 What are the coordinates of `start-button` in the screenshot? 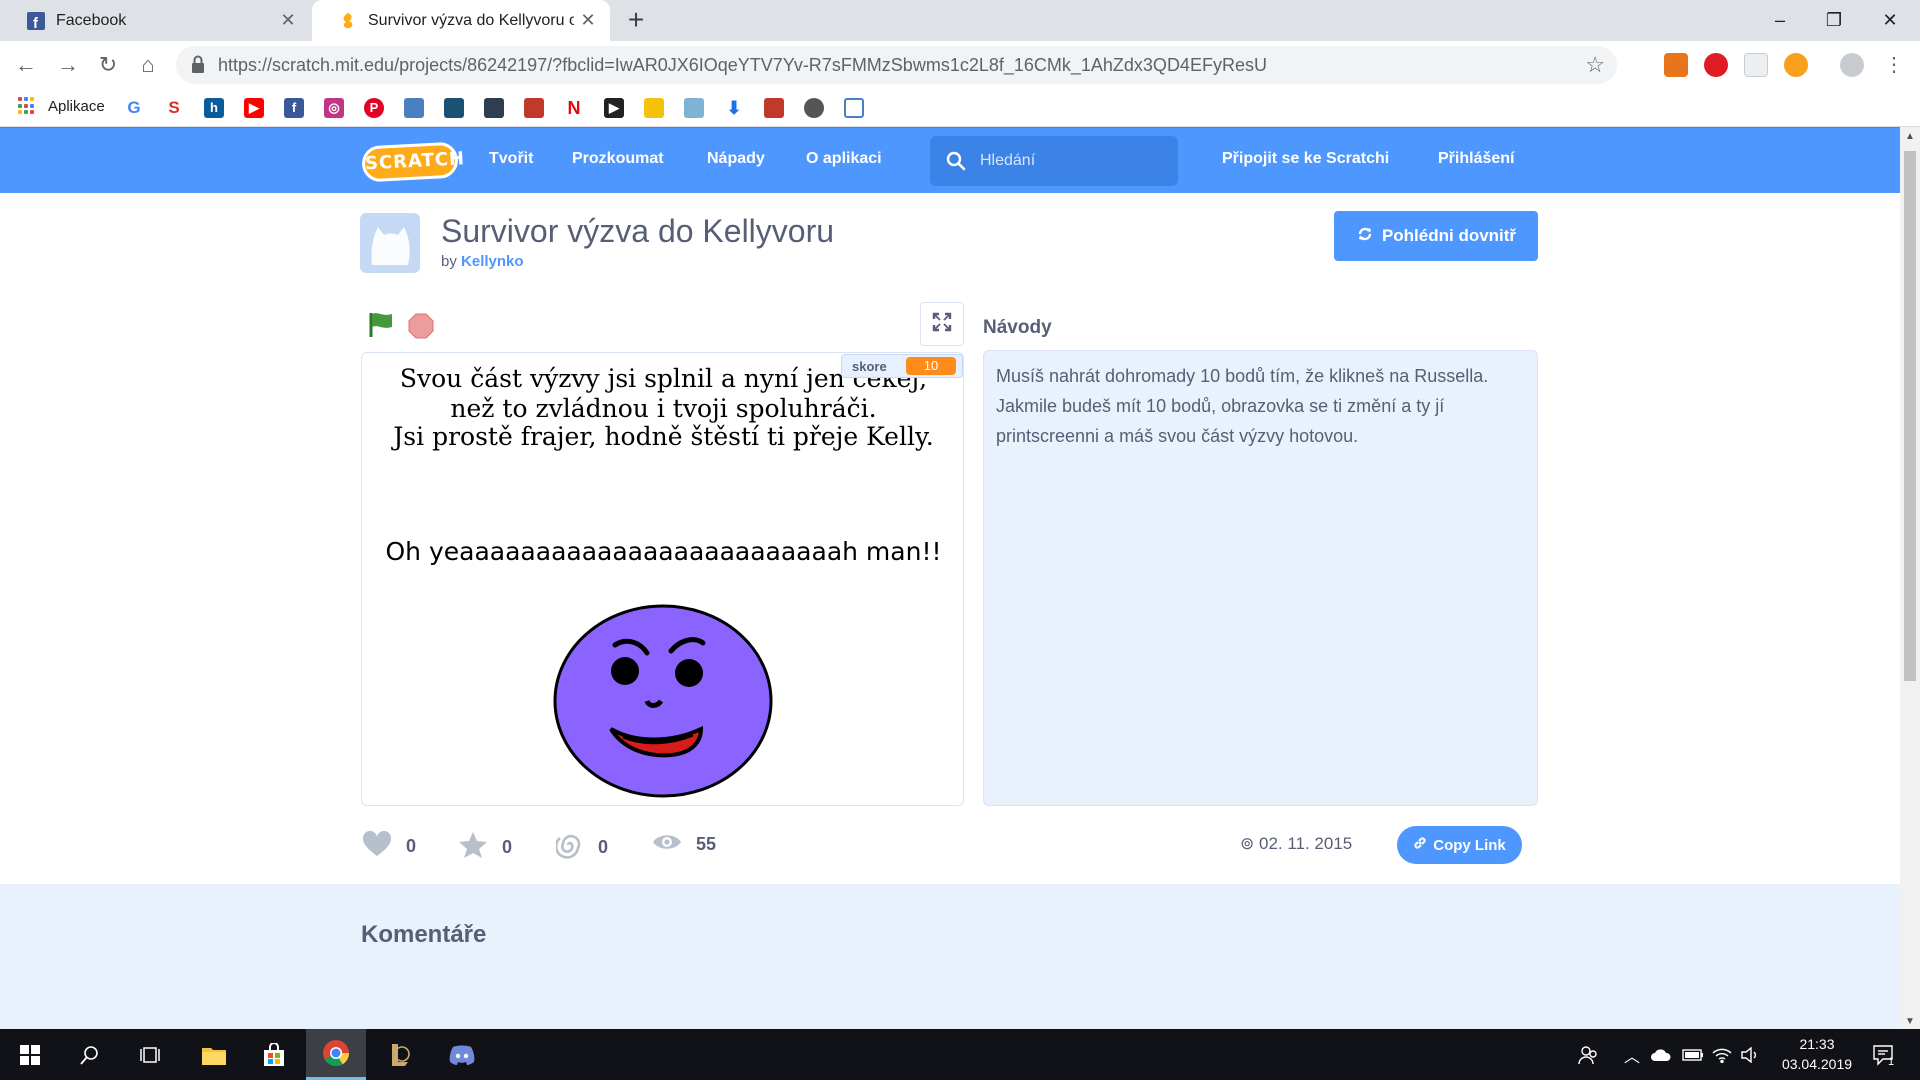 It's located at (30, 1054).